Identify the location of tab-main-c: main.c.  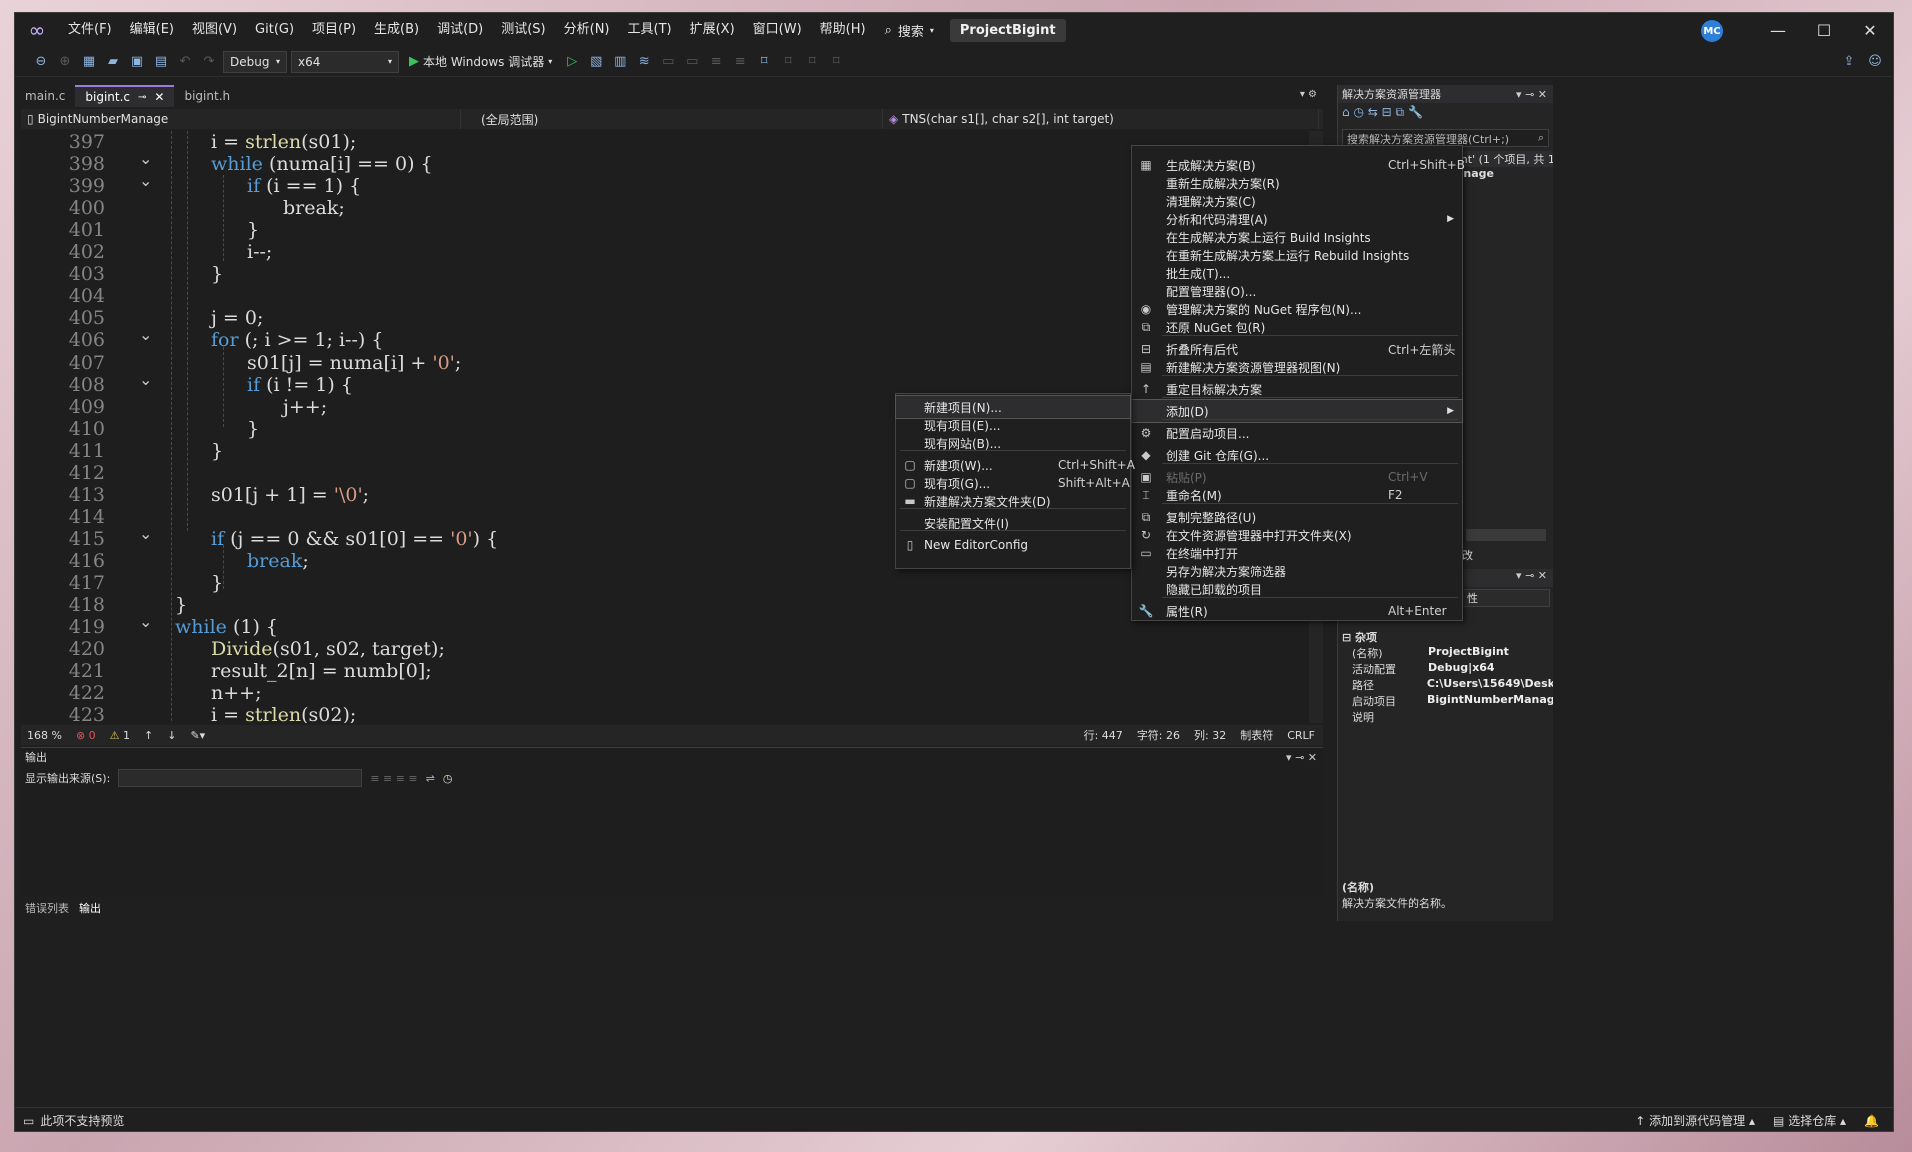
(45, 96).